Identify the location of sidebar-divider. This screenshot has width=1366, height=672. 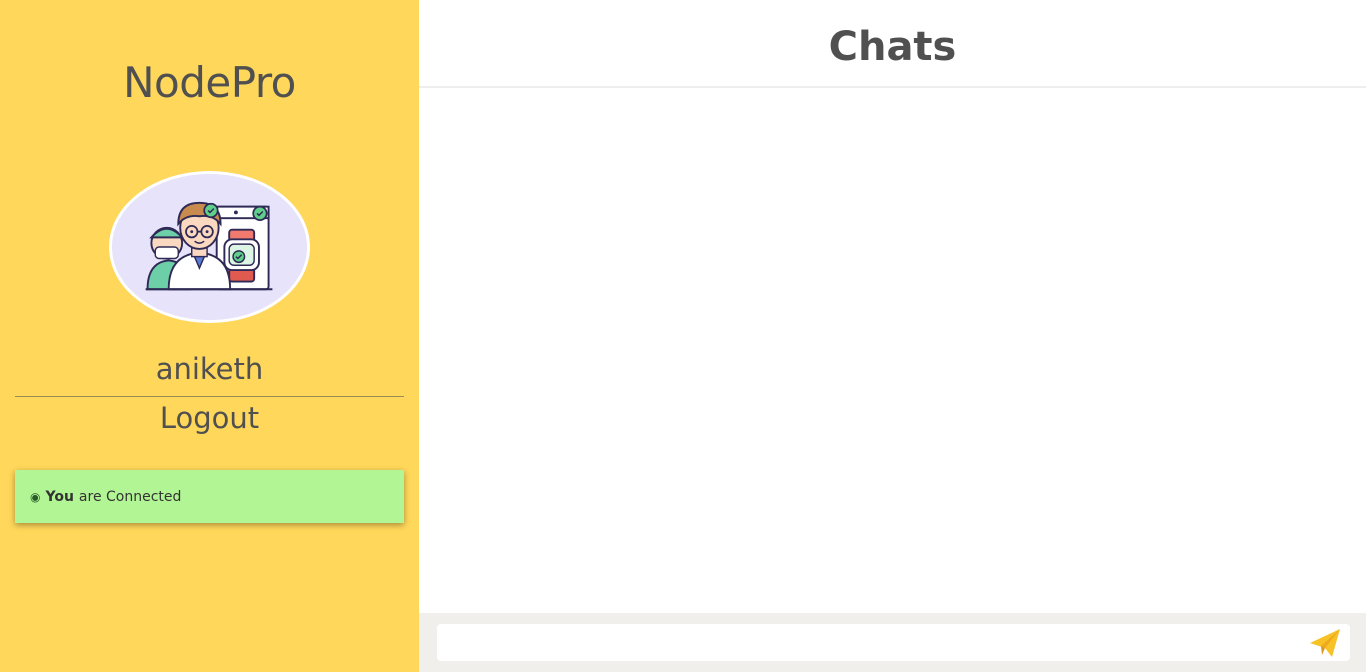
(209, 396).